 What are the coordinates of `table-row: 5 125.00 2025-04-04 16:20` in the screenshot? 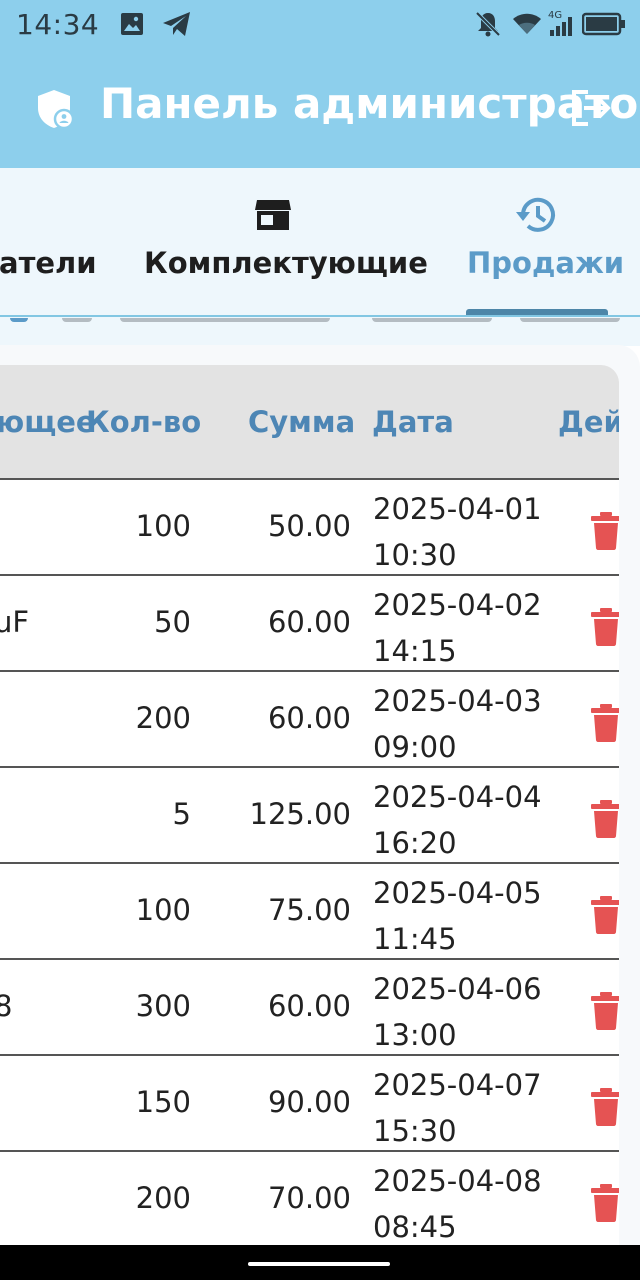 It's located at (309, 816).